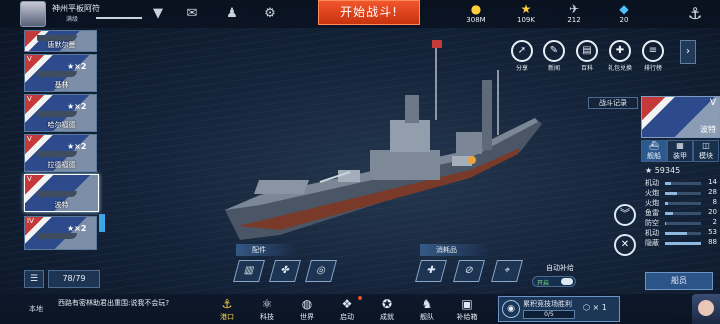 The image size is (720, 324). I want to click on ship-tabs: ⛴ 舰船 ▦ 装甲 ◫ 模块, so click(680, 151).